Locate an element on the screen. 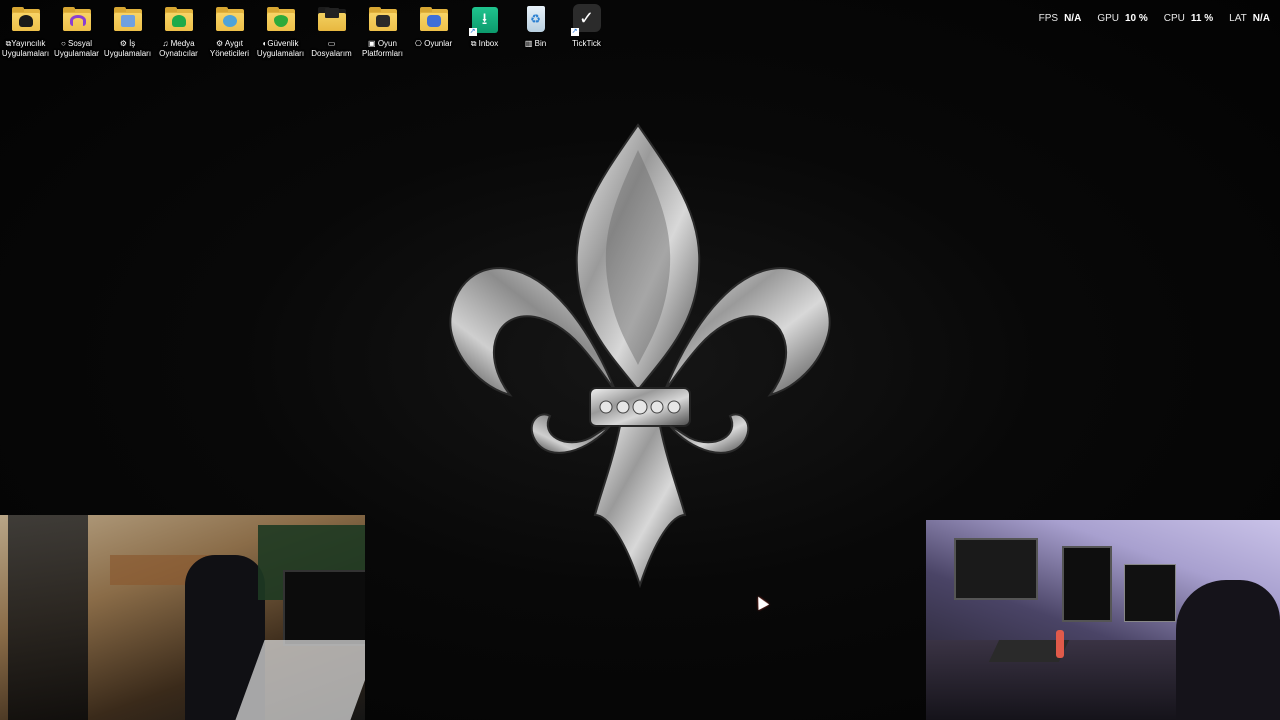 The image size is (1280, 720). cpu-value: 11 % is located at coordinates (1202, 18).